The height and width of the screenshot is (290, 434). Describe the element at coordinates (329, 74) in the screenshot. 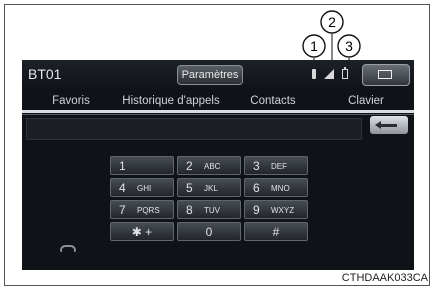

I see `signal-strength-icon` at that location.